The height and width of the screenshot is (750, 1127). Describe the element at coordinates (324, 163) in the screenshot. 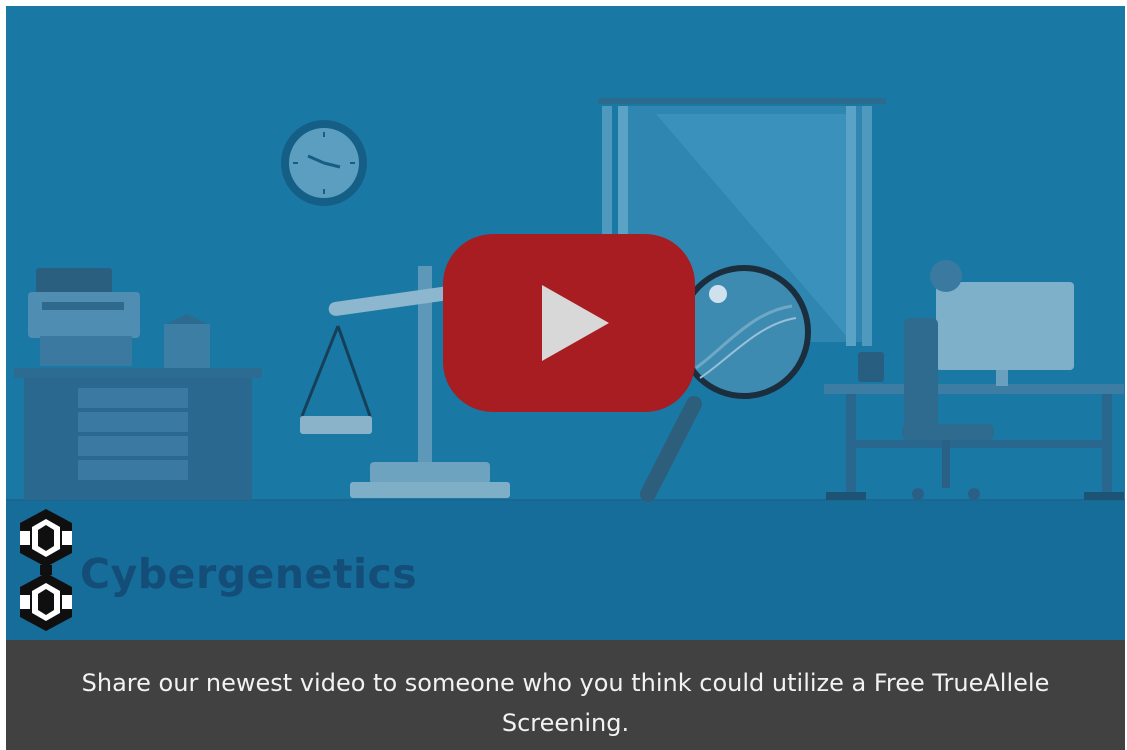

I see `wall-clock` at that location.